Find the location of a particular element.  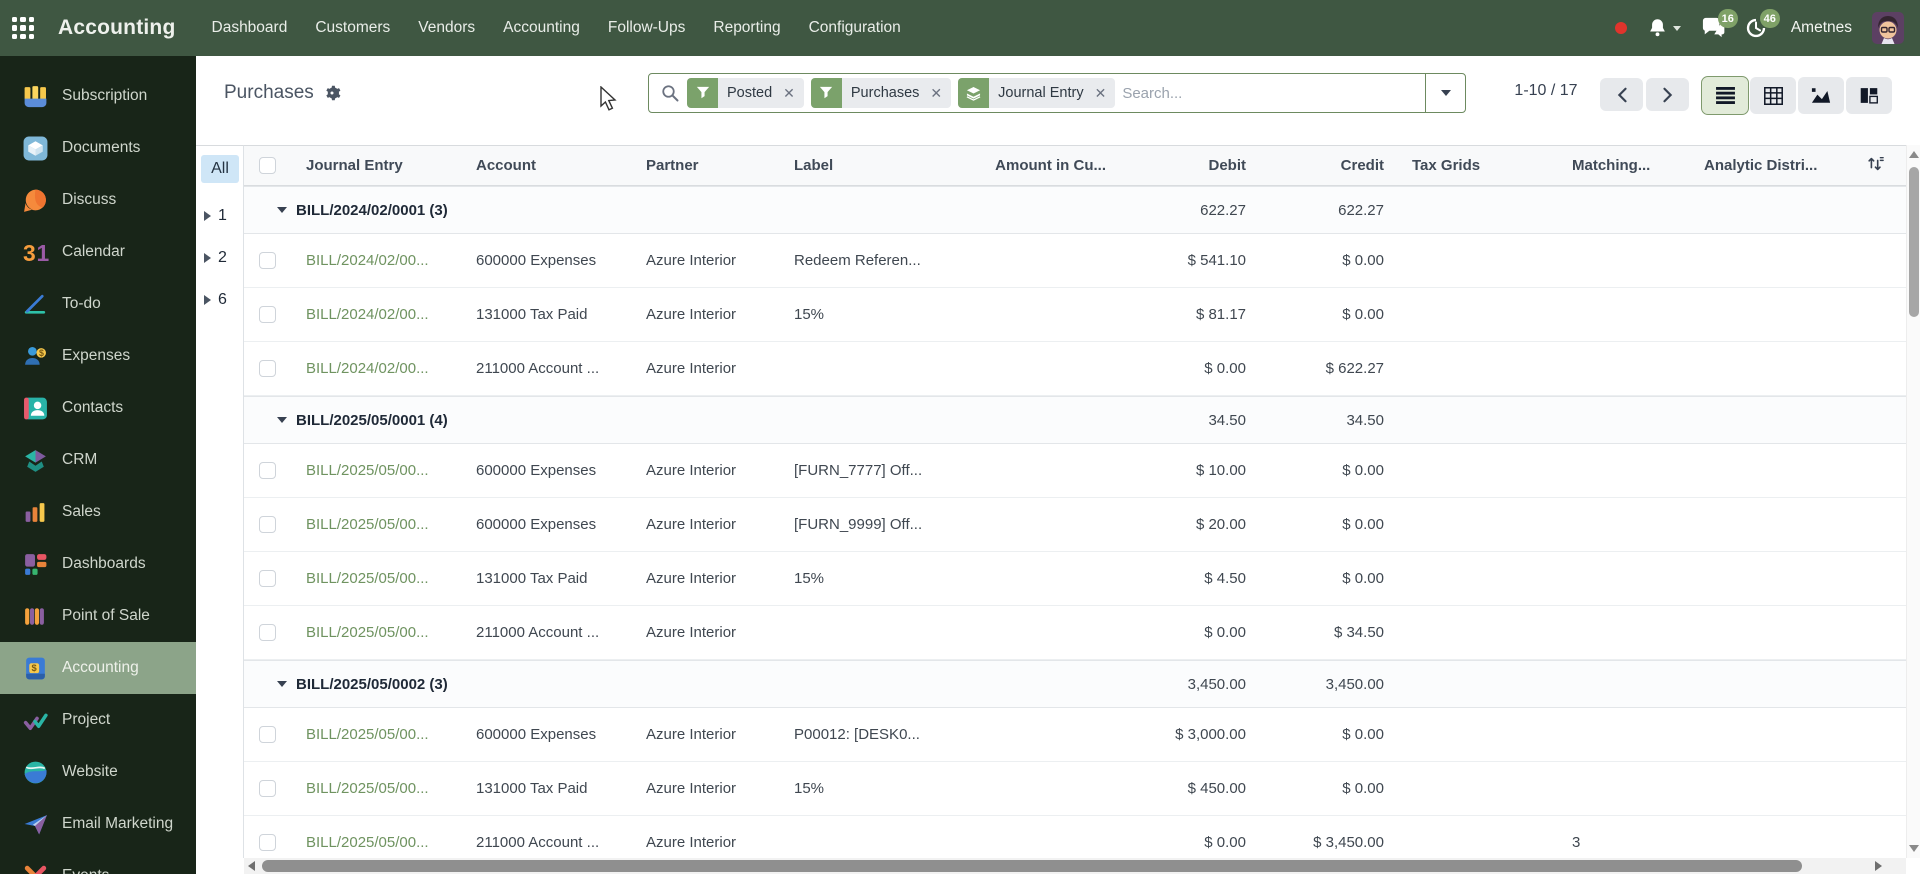

sidebar-item-email-marketing: Email Marketing is located at coordinates (98, 824).